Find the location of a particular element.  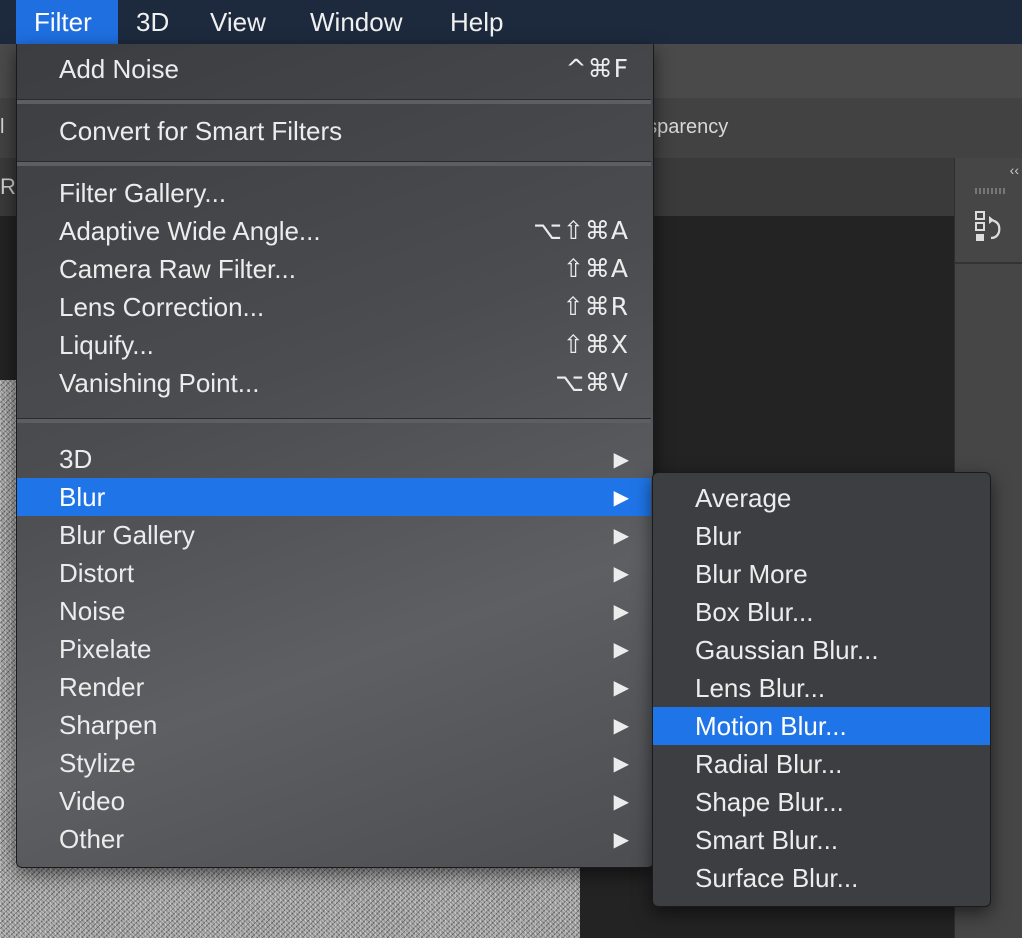

menu-item-liquify: Liquify... ⇧⌘X is located at coordinates (334, 345).